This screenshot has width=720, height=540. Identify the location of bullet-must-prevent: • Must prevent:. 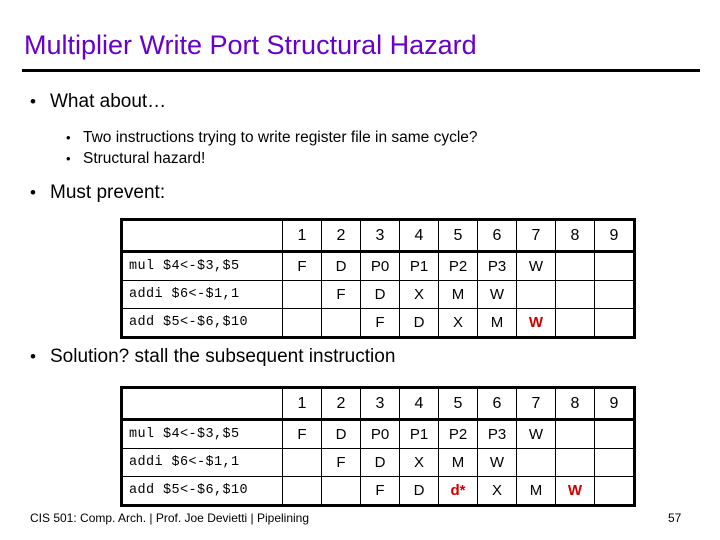
(97, 193).